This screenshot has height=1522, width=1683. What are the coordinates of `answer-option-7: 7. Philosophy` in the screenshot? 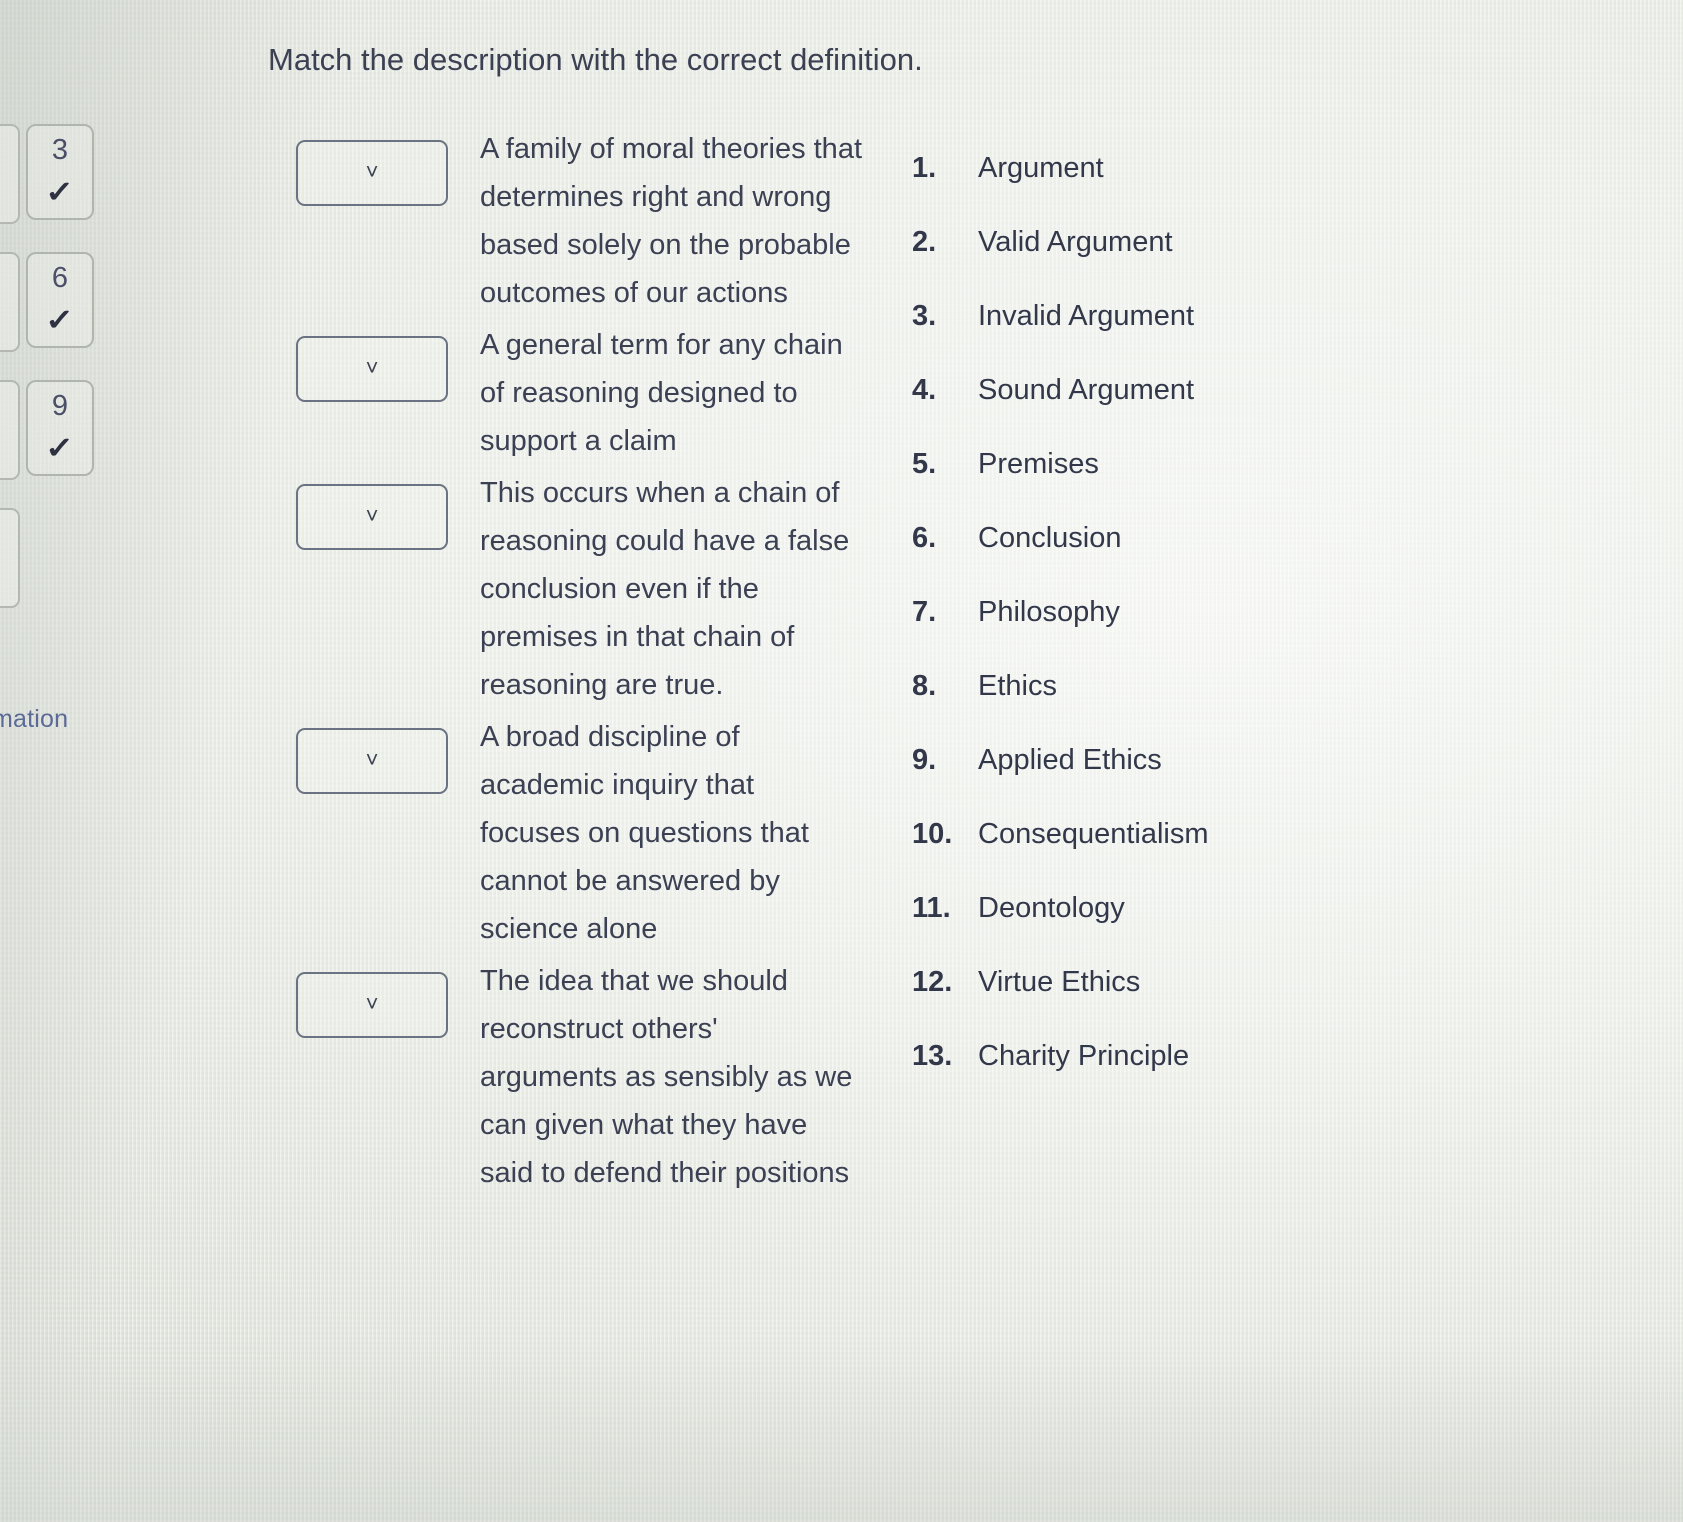 It's located at (1147, 612).